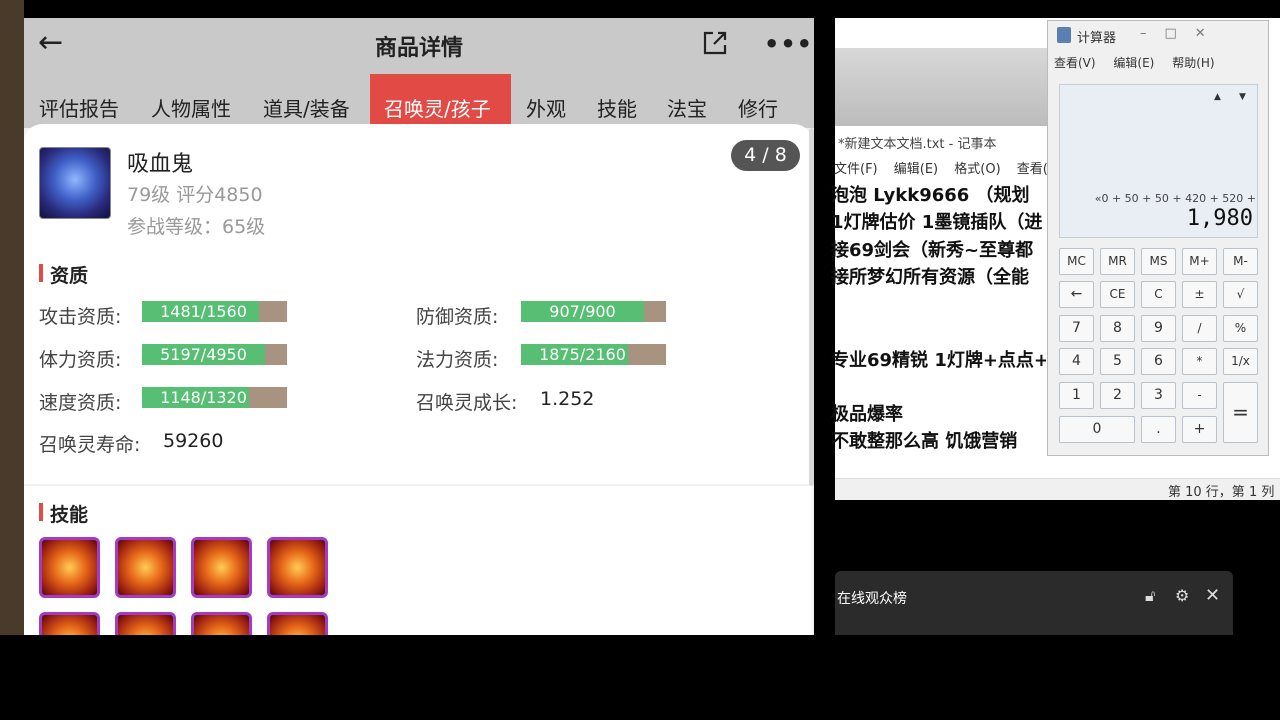 Image resolution: width=1280 pixels, height=720 pixels. I want to click on calc-key-negate: ±, so click(1199, 294).